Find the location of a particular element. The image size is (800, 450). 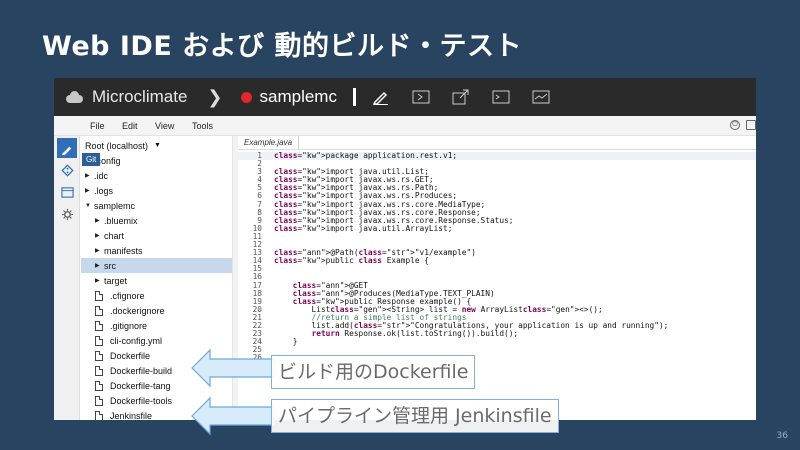

project-name: samplemc is located at coordinates (298, 97).